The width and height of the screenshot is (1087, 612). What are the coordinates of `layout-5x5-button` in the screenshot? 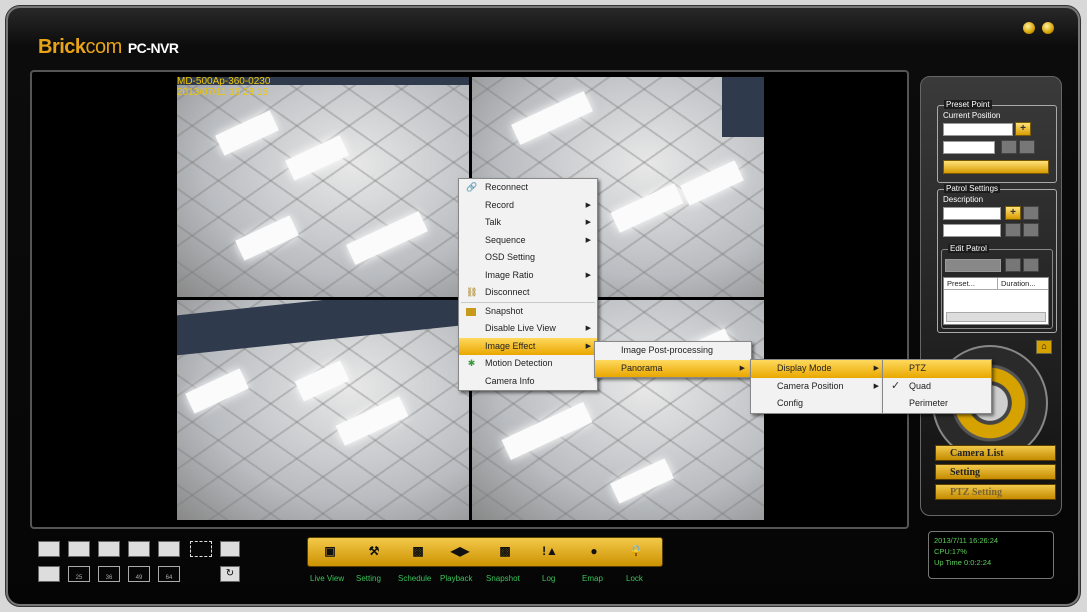 It's located at (49, 574).